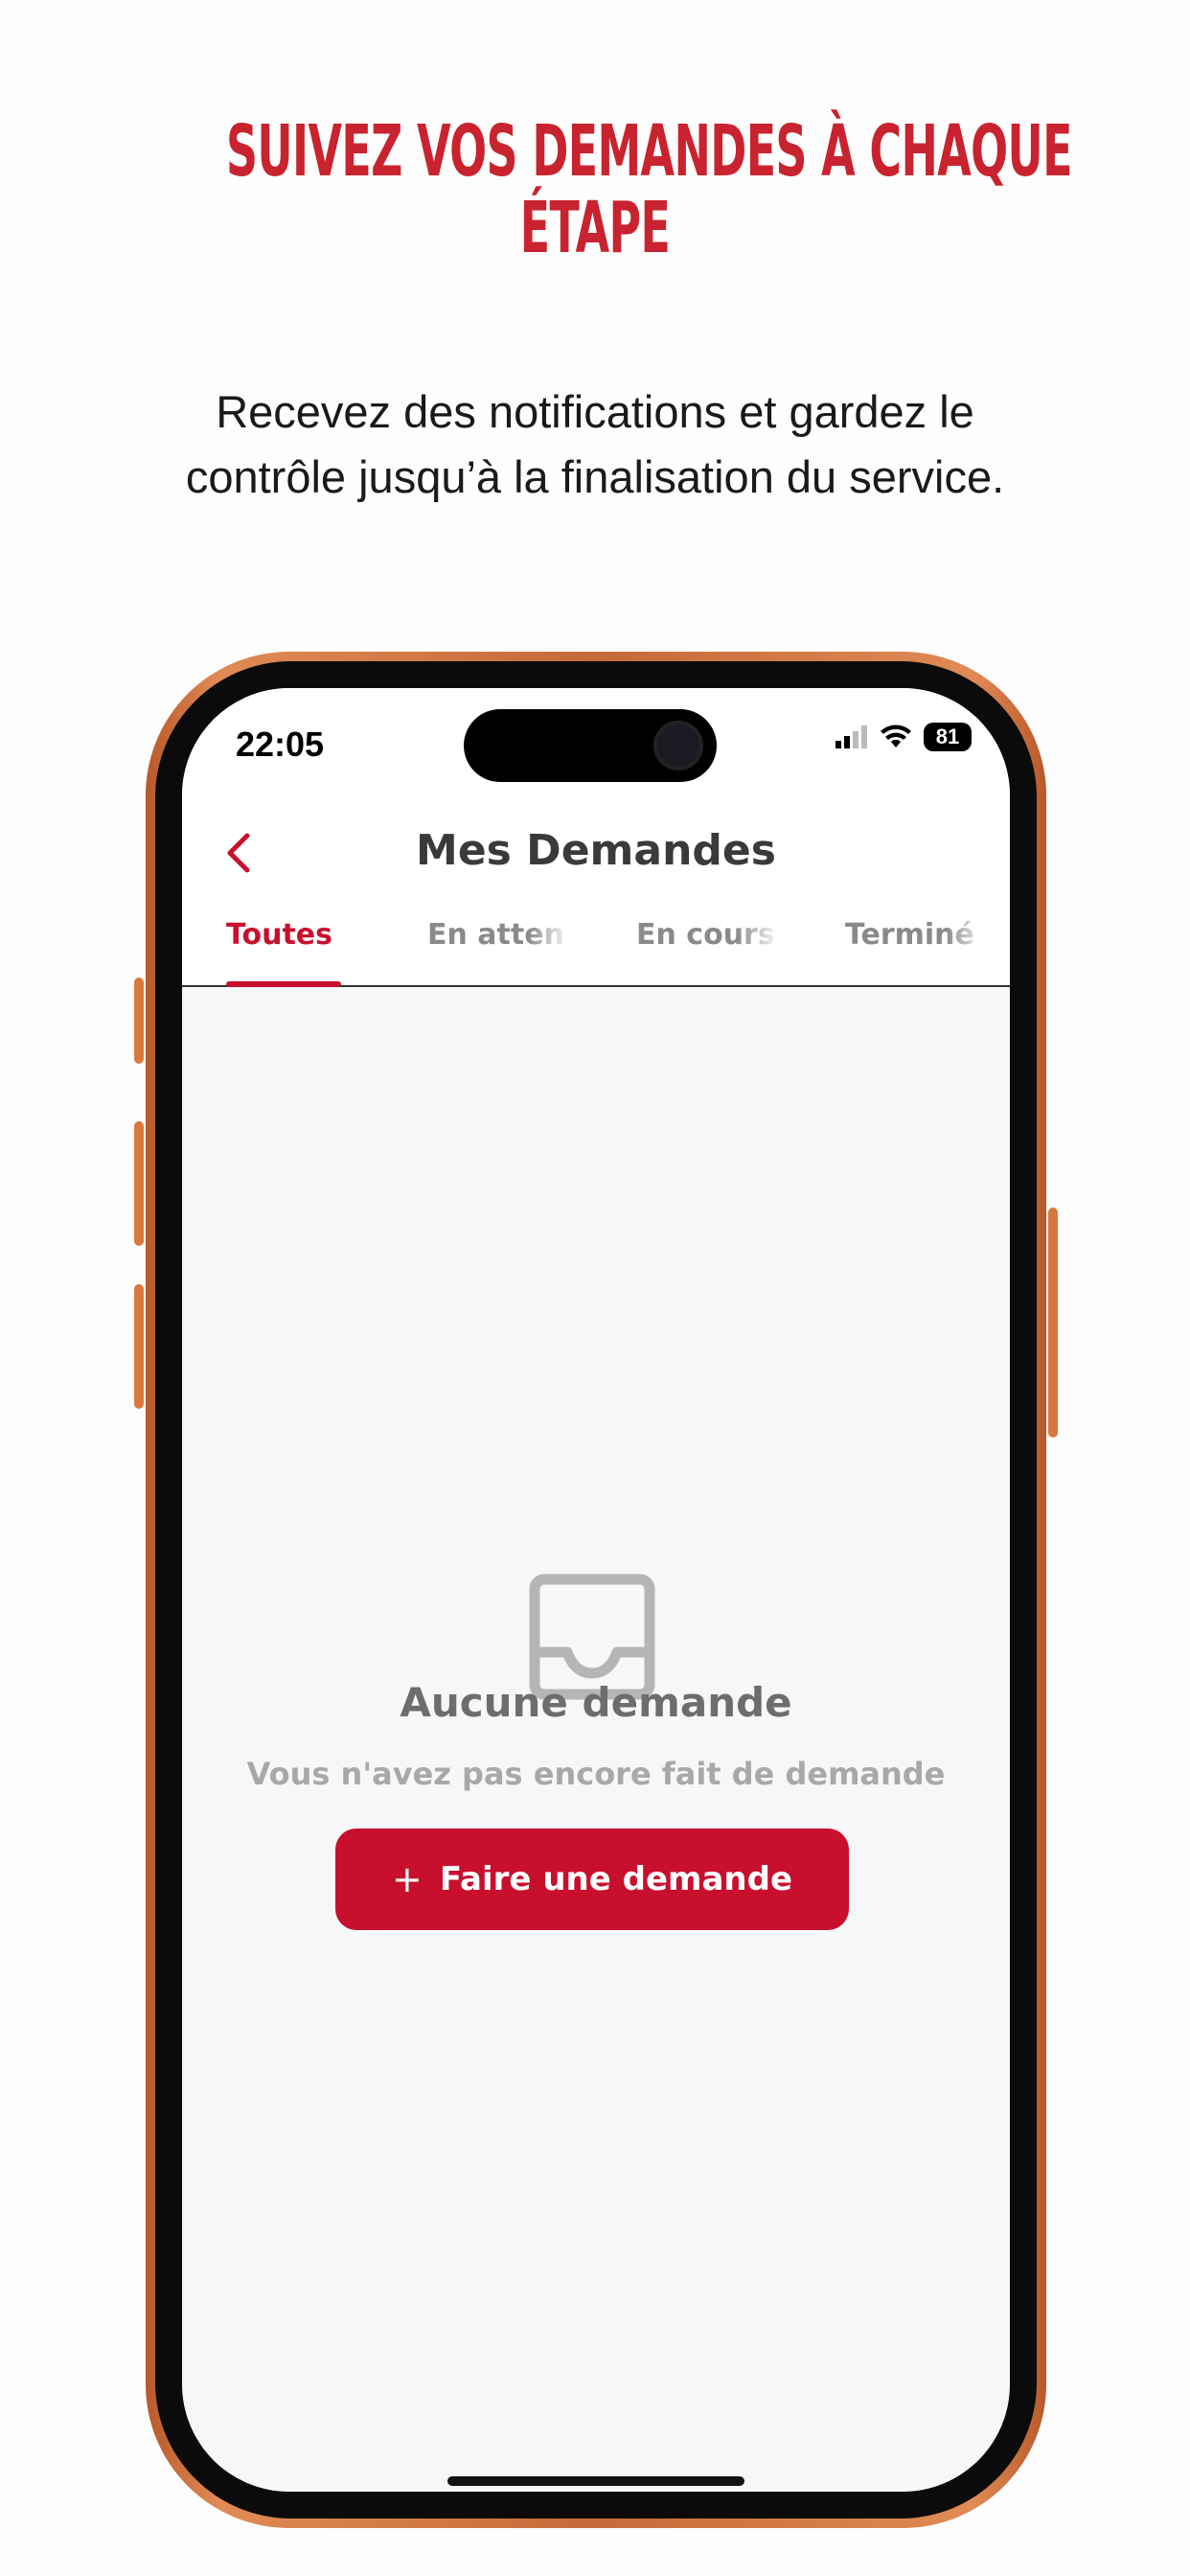  Describe the element at coordinates (910, 935) in the screenshot. I see `tab-label: Terminé` at that location.